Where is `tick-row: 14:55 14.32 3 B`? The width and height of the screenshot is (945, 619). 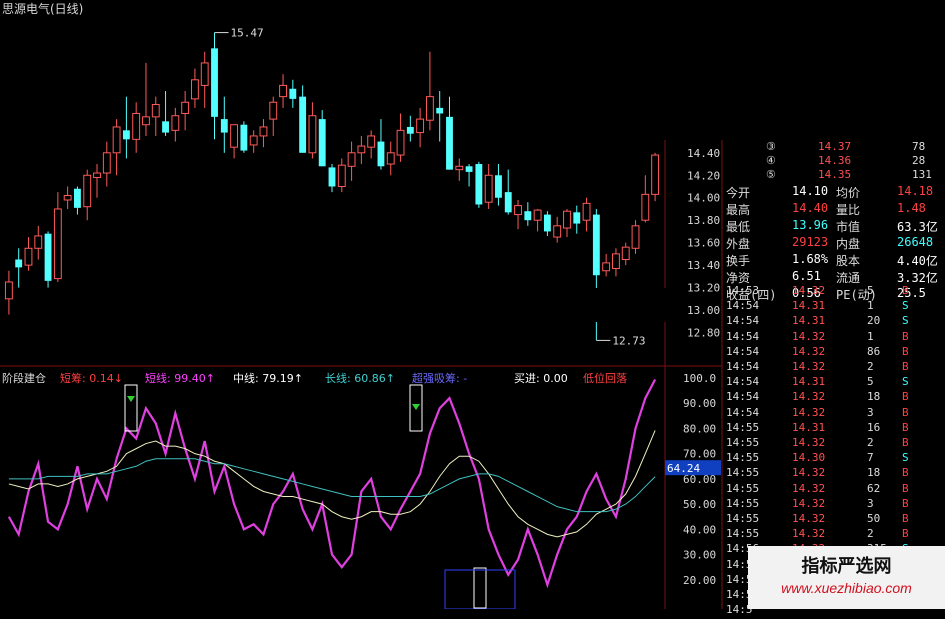 tick-row: 14:55 14.32 3 B is located at coordinates (833, 505).